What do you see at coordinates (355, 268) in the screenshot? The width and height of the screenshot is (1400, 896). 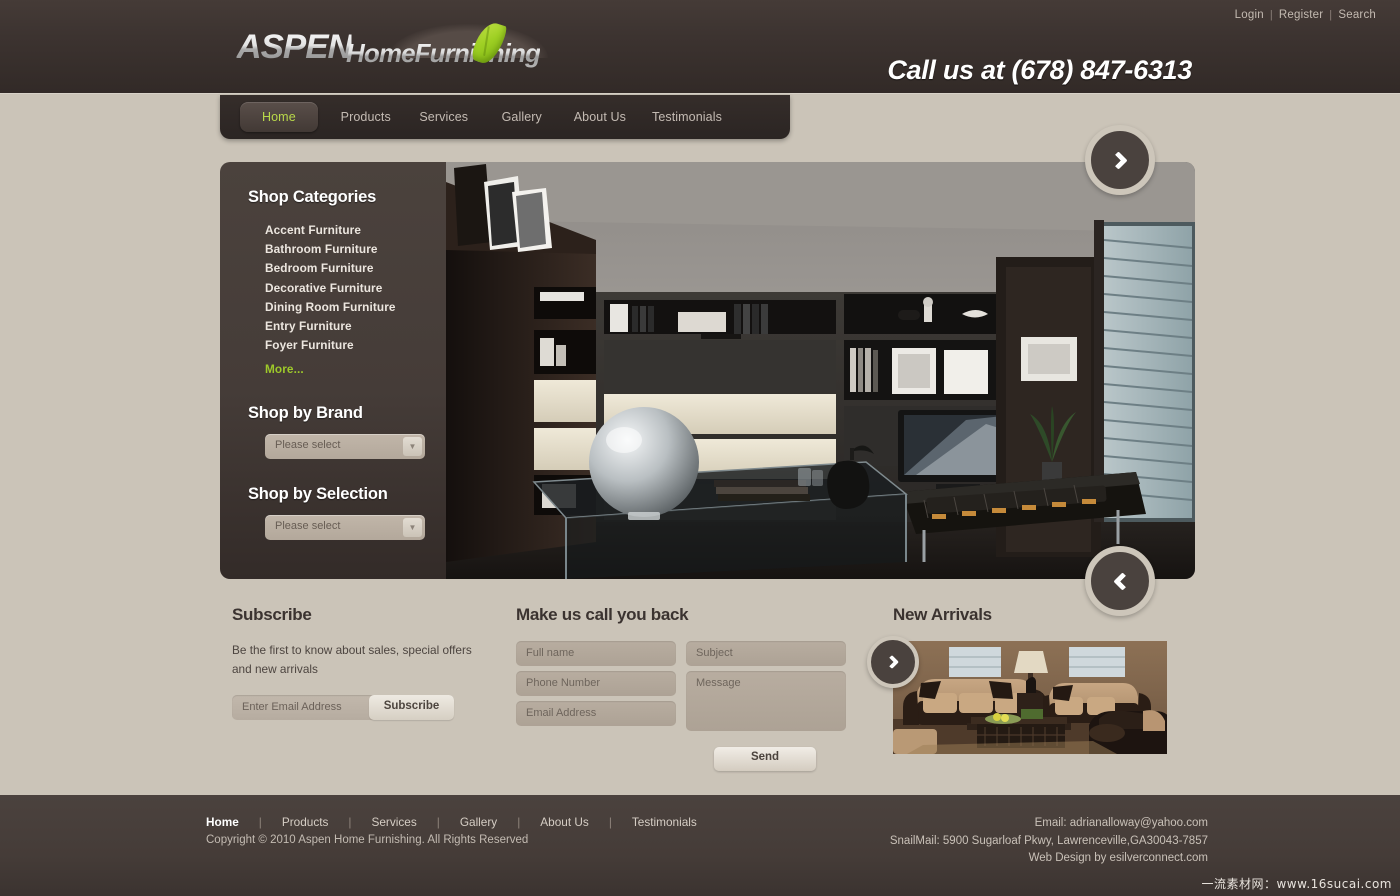 I see `category-item: Bedroom Furniture` at bounding box center [355, 268].